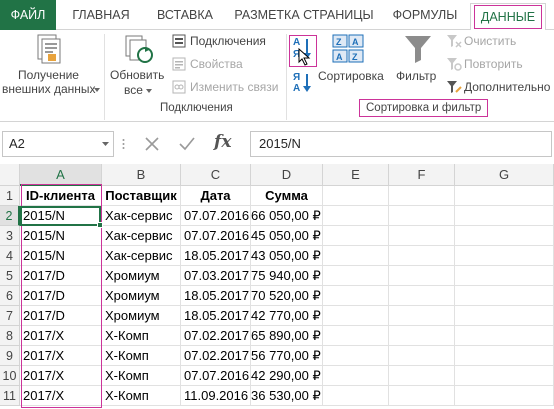  What do you see at coordinates (10, 256) in the screenshot?
I see `row-header-4: 4` at bounding box center [10, 256].